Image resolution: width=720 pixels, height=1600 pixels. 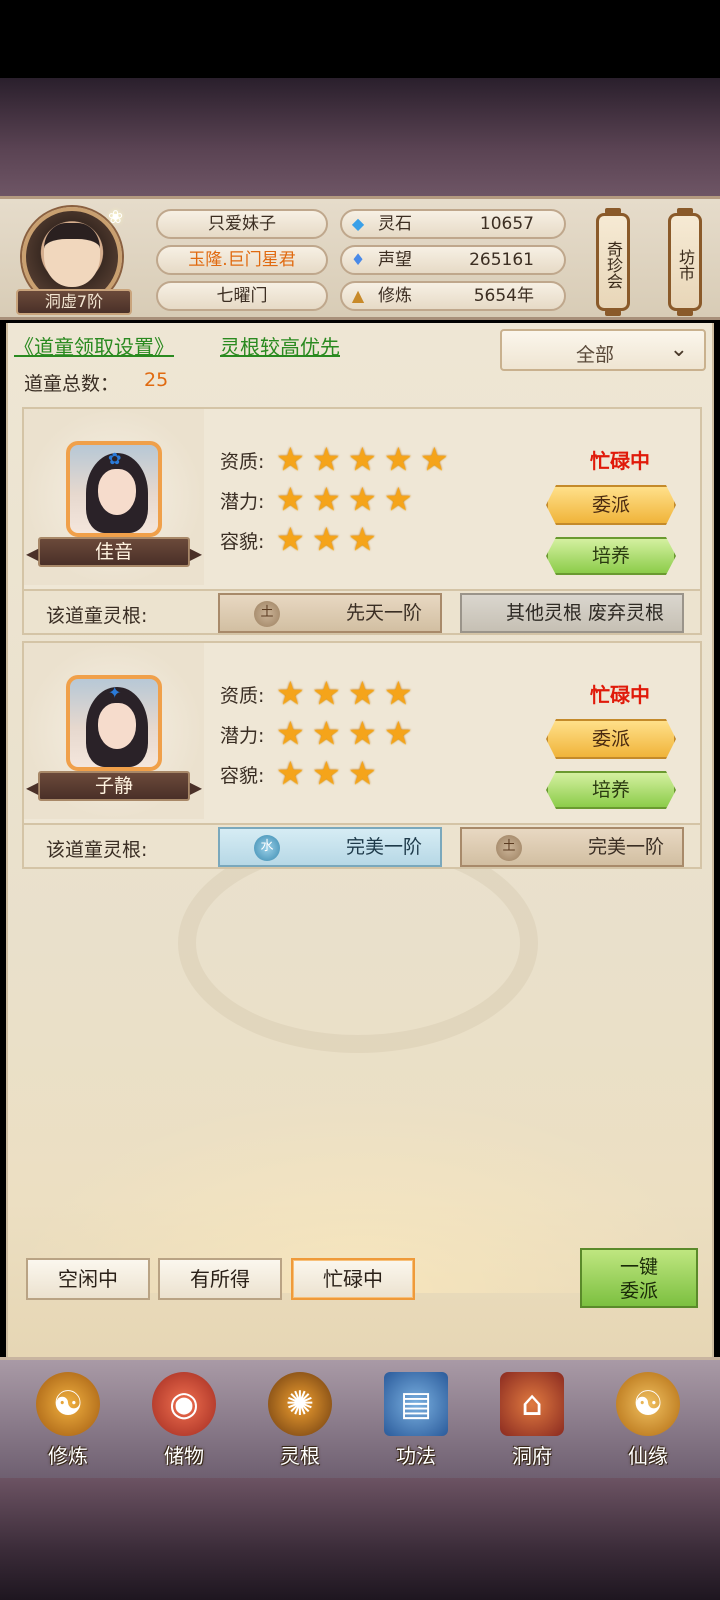 I want to click on servant-name: 子静, so click(x=114, y=786).